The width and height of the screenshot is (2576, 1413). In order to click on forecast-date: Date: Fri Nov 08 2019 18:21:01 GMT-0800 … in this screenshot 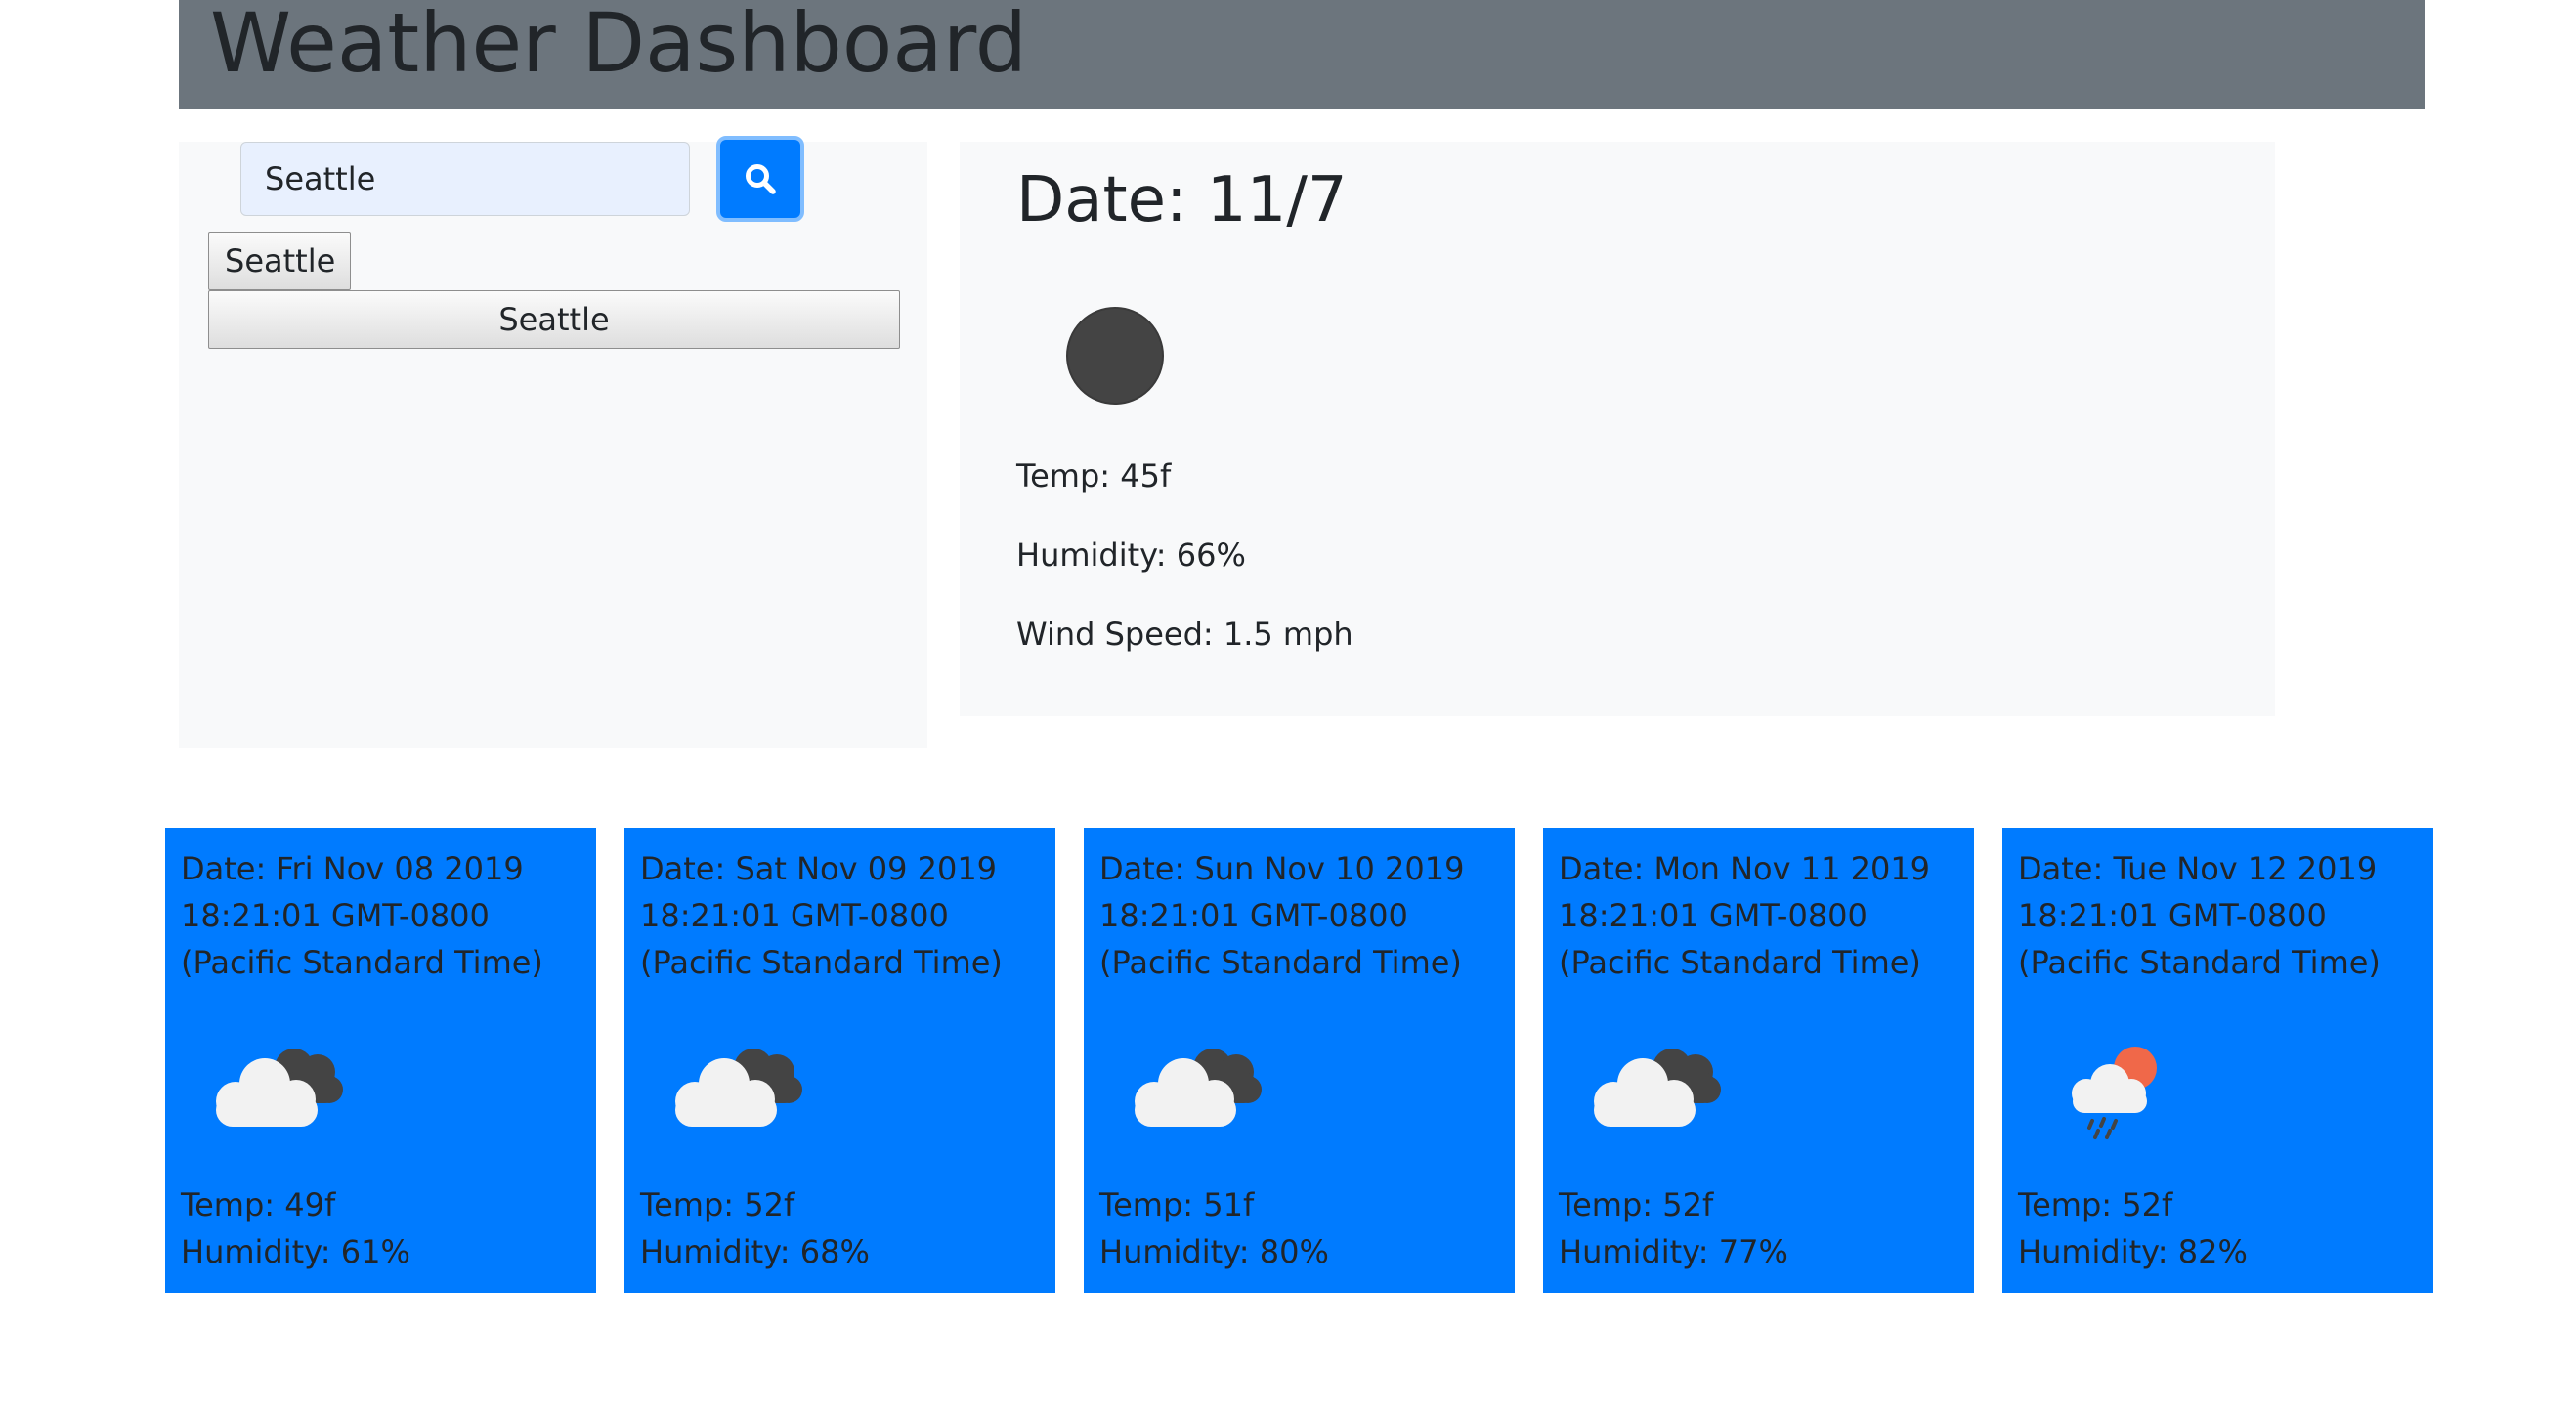, I will do `click(362, 915)`.